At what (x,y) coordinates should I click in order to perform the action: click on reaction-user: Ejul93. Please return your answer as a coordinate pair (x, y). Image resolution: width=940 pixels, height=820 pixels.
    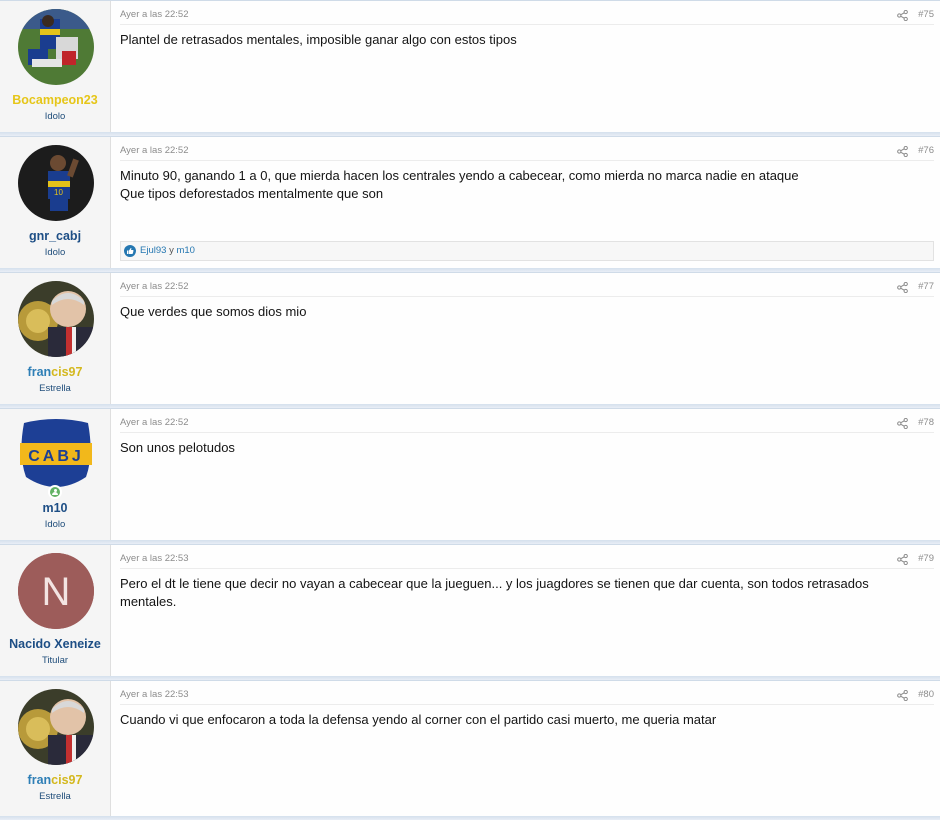
    Looking at the image, I should click on (153, 250).